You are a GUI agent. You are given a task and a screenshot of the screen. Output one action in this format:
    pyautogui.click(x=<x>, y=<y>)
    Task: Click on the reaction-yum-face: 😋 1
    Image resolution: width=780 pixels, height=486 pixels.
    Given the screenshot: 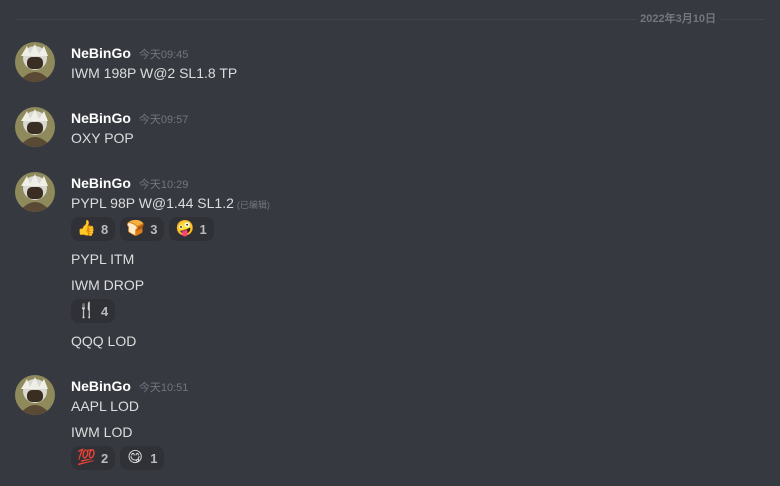 What is the action you would take?
    pyautogui.click(x=142, y=458)
    